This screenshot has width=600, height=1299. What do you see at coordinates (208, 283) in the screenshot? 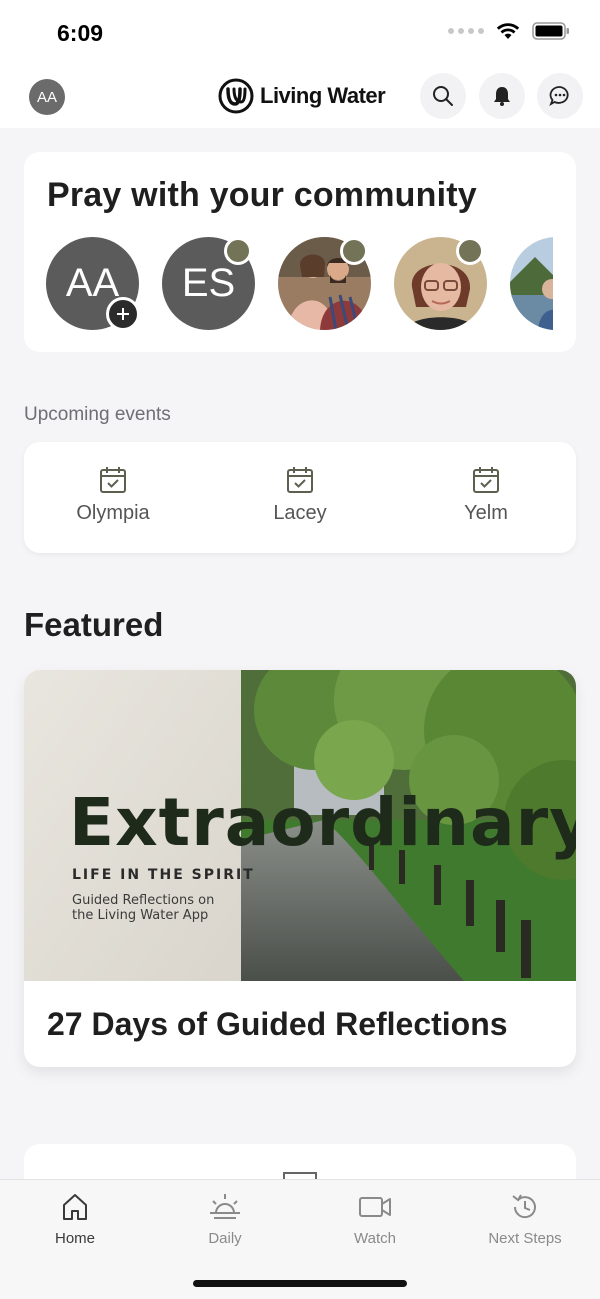
I see `person-initials: ES` at bounding box center [208, 283].